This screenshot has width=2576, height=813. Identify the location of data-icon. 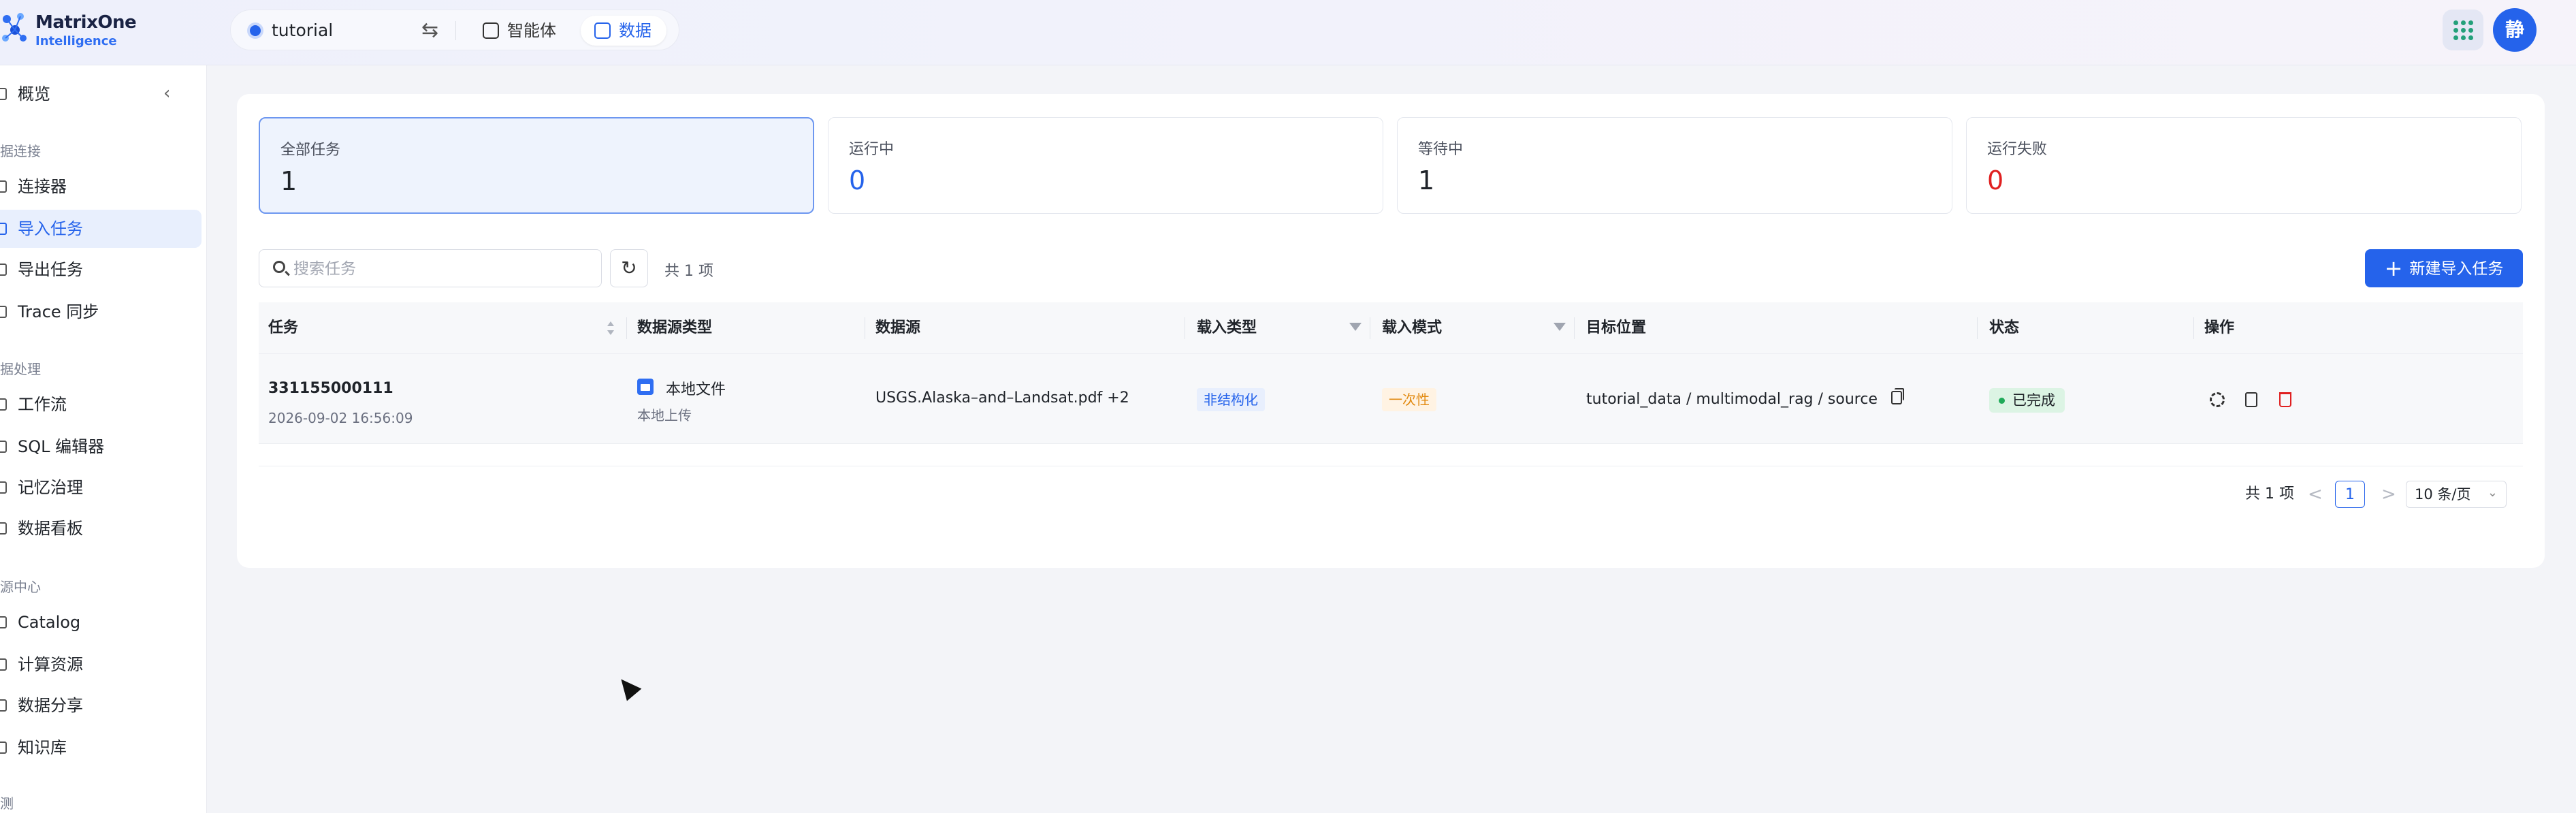
(603, 30).